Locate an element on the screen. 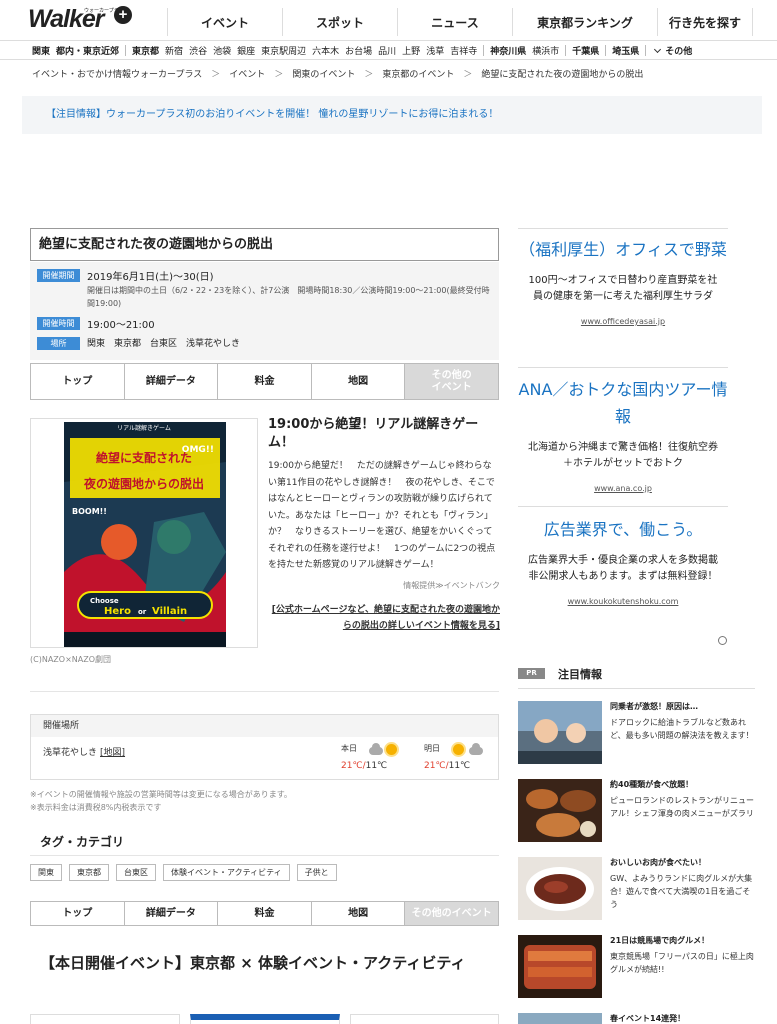 This screenshot has height=1024, width=777. today-temp: 21℃/11℃ is located at coordinates (364, 766).